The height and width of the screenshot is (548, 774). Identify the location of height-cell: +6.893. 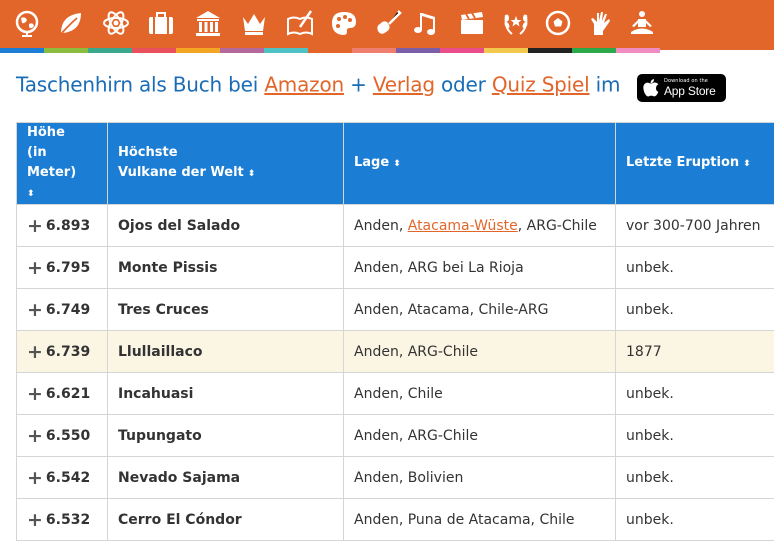
(62, 225).